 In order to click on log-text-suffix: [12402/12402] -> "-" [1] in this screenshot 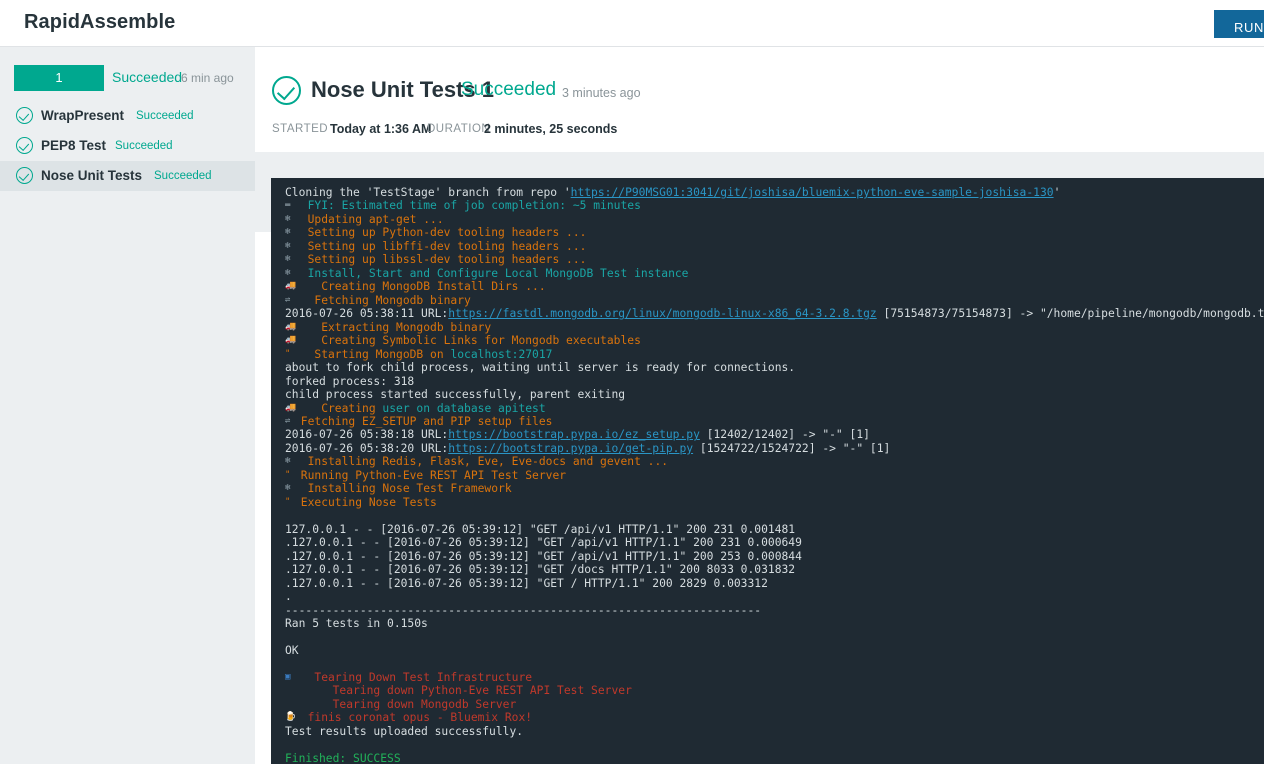, I will do `click(784, 435)`.